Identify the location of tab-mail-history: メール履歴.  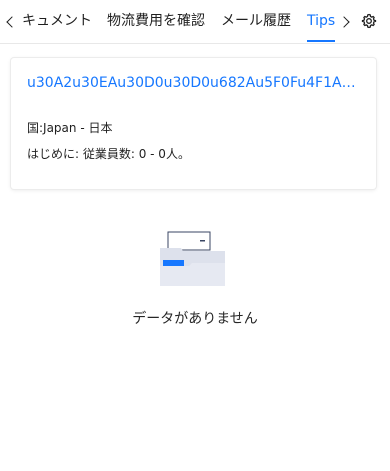
(256, 21).